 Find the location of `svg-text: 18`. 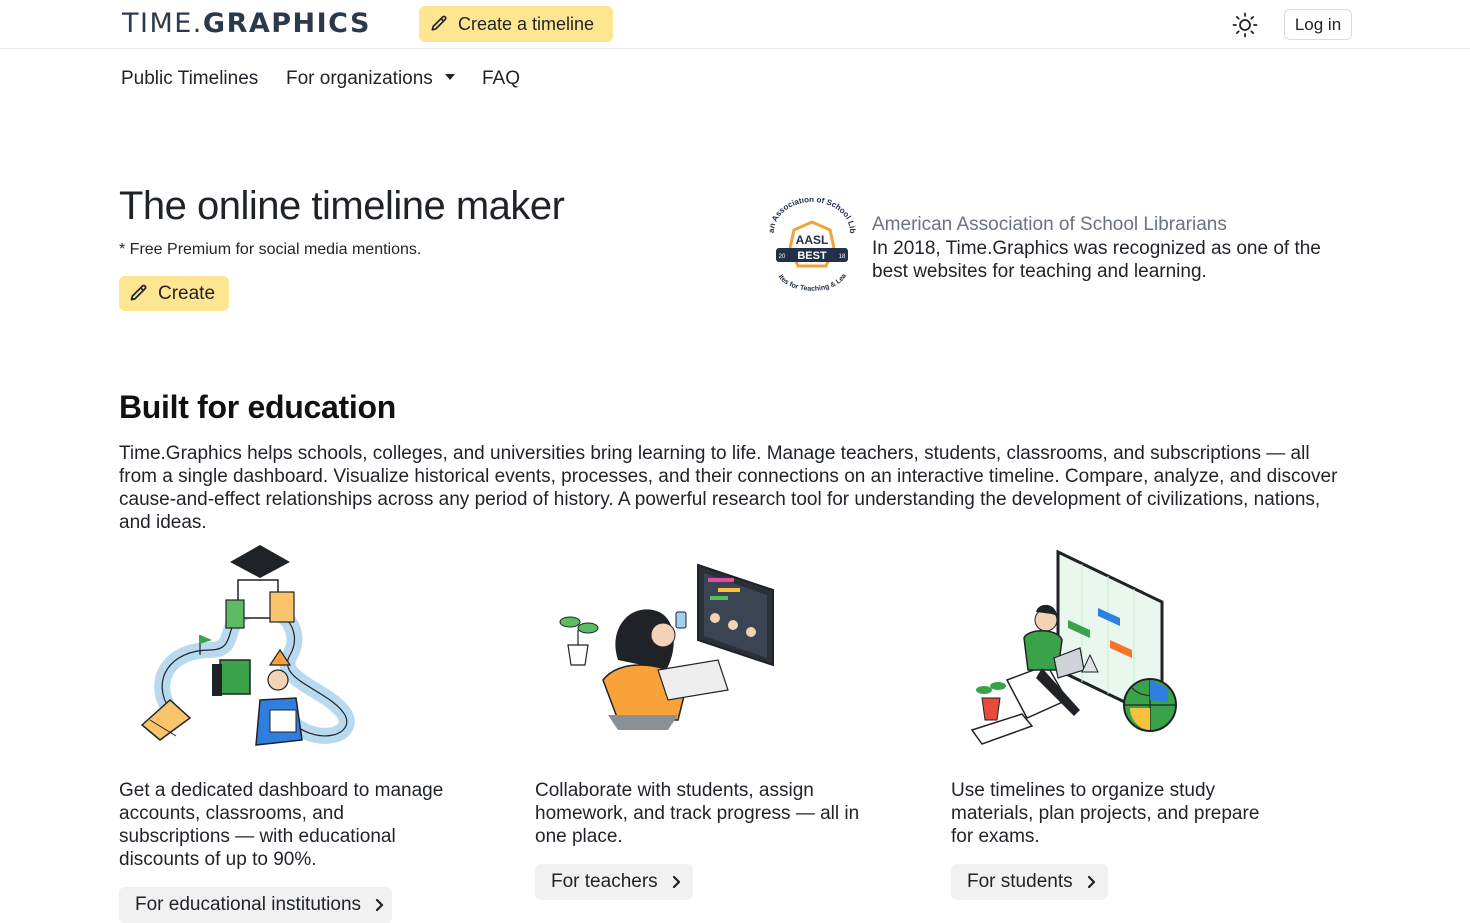

svg-text: 18 is located at coordinates (842, 257).